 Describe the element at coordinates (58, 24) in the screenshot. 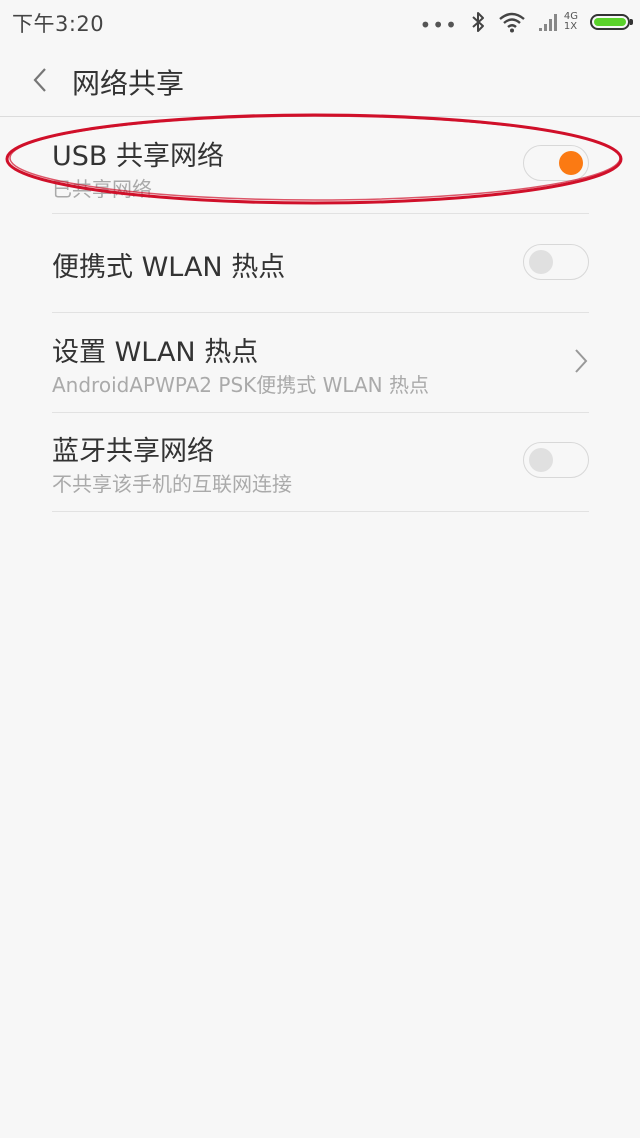

I see `status-time: 下午3:20` at that location.